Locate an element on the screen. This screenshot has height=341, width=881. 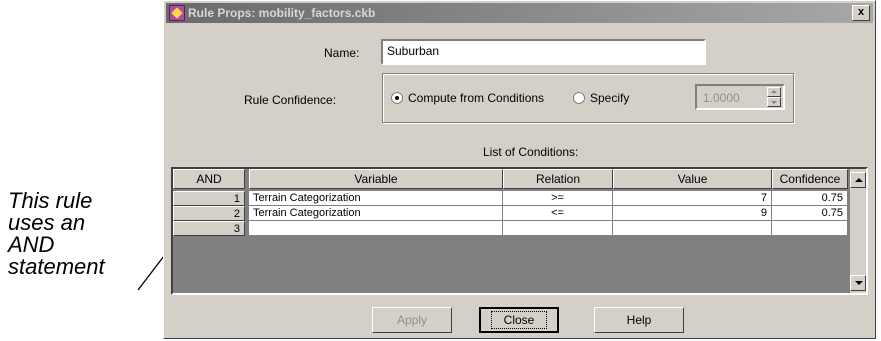
row-number: 3 is located at coordinates (209, 228).